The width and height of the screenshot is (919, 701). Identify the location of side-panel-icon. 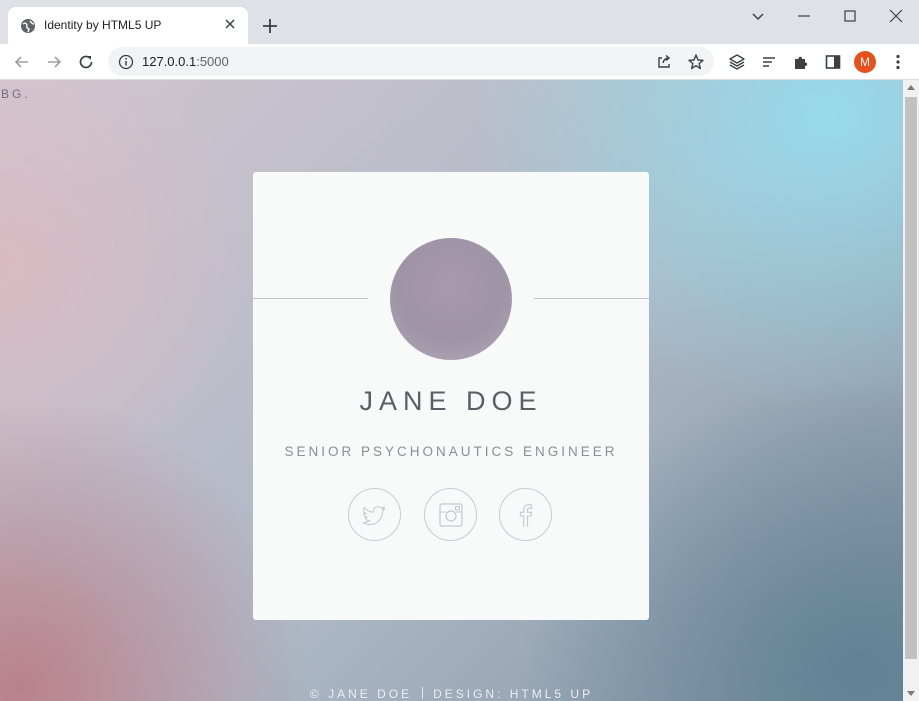
(833, 62).